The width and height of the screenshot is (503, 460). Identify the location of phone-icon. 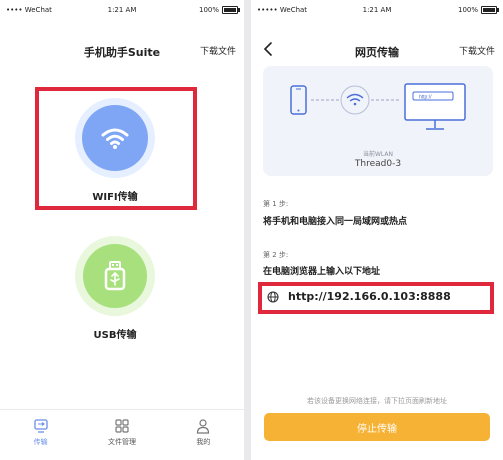
(298, 100).